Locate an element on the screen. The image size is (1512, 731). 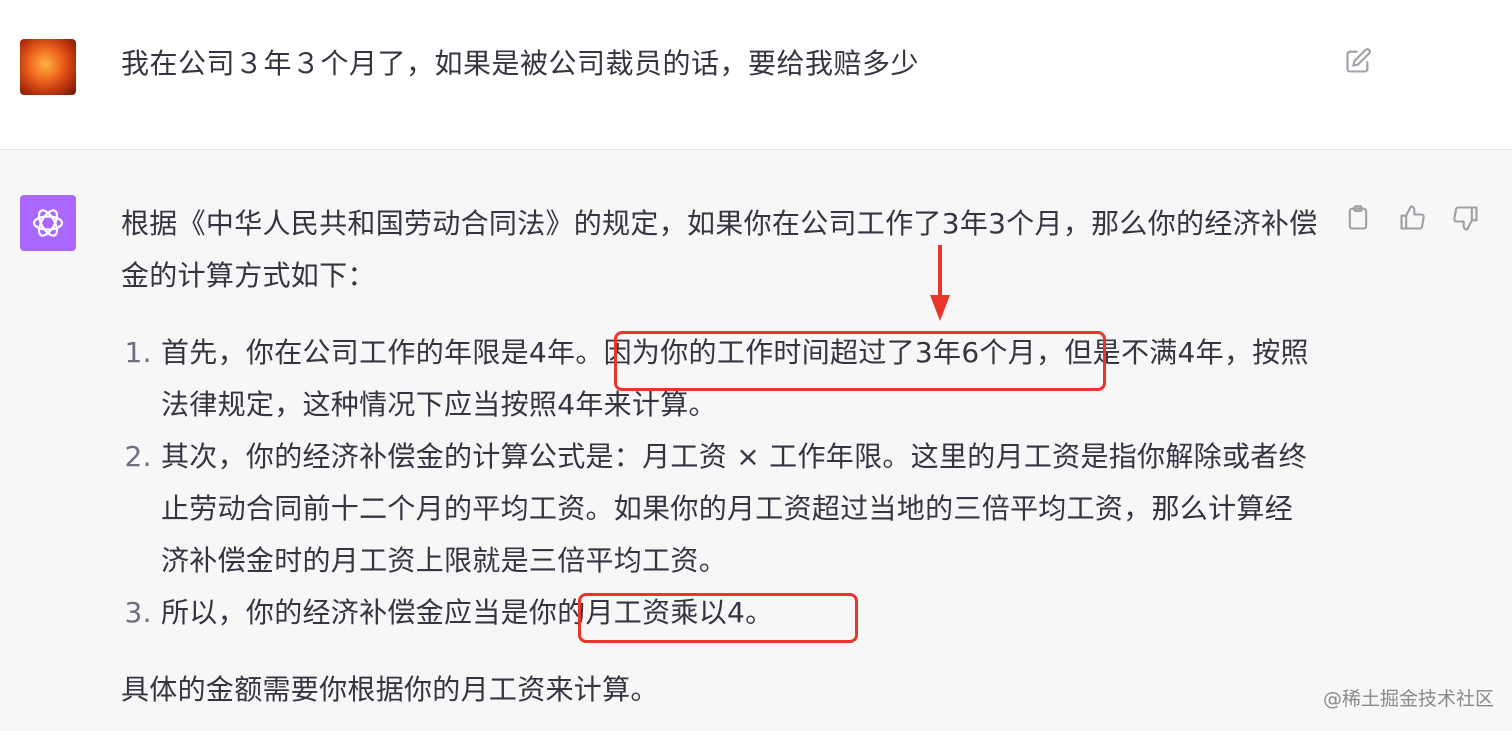
message-actions is located at coordinates (1412, 218).